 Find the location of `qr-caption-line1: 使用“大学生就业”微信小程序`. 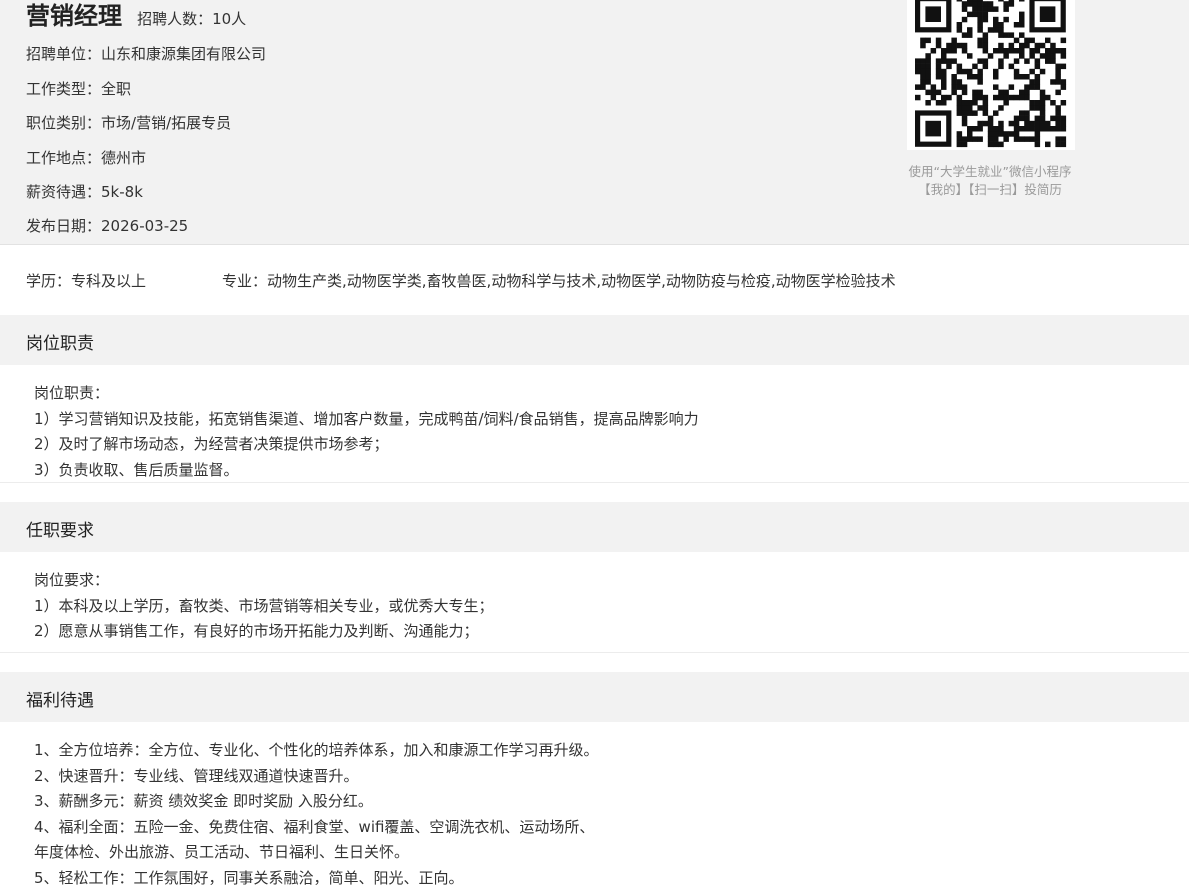

qr-caption-line1: 使用“大学生就业”微信小程序 is located at coordinates (990, 170).